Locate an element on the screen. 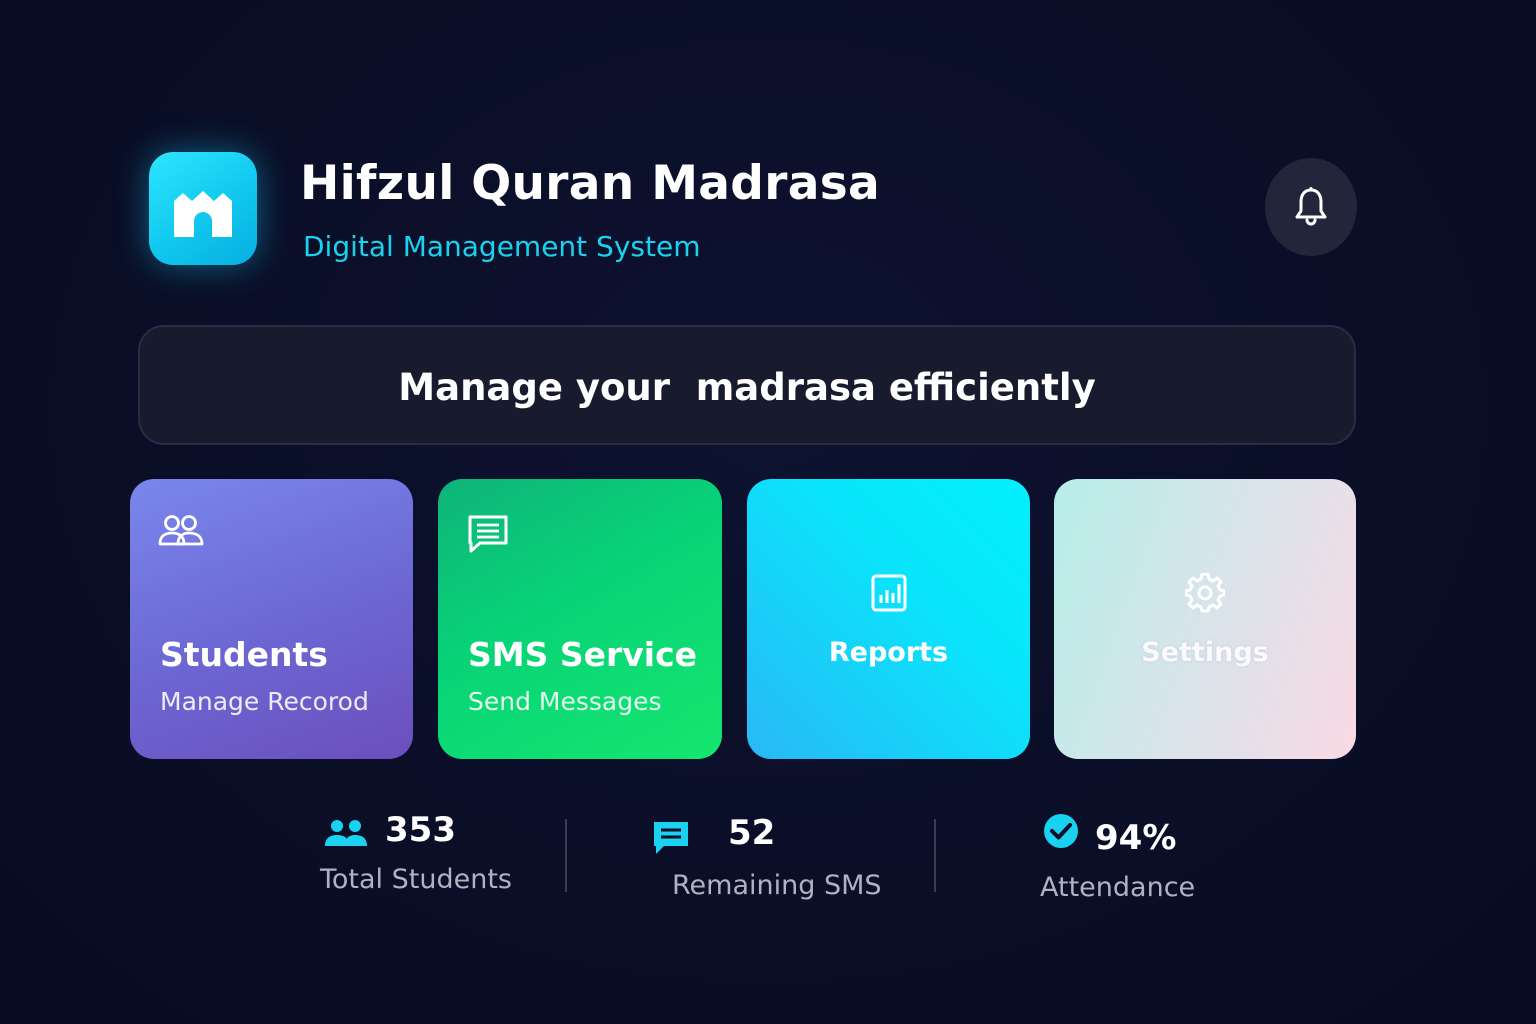 The width and height of the screenshot is (1536, 1024). notification-button is located at coordinates (1311, 207).